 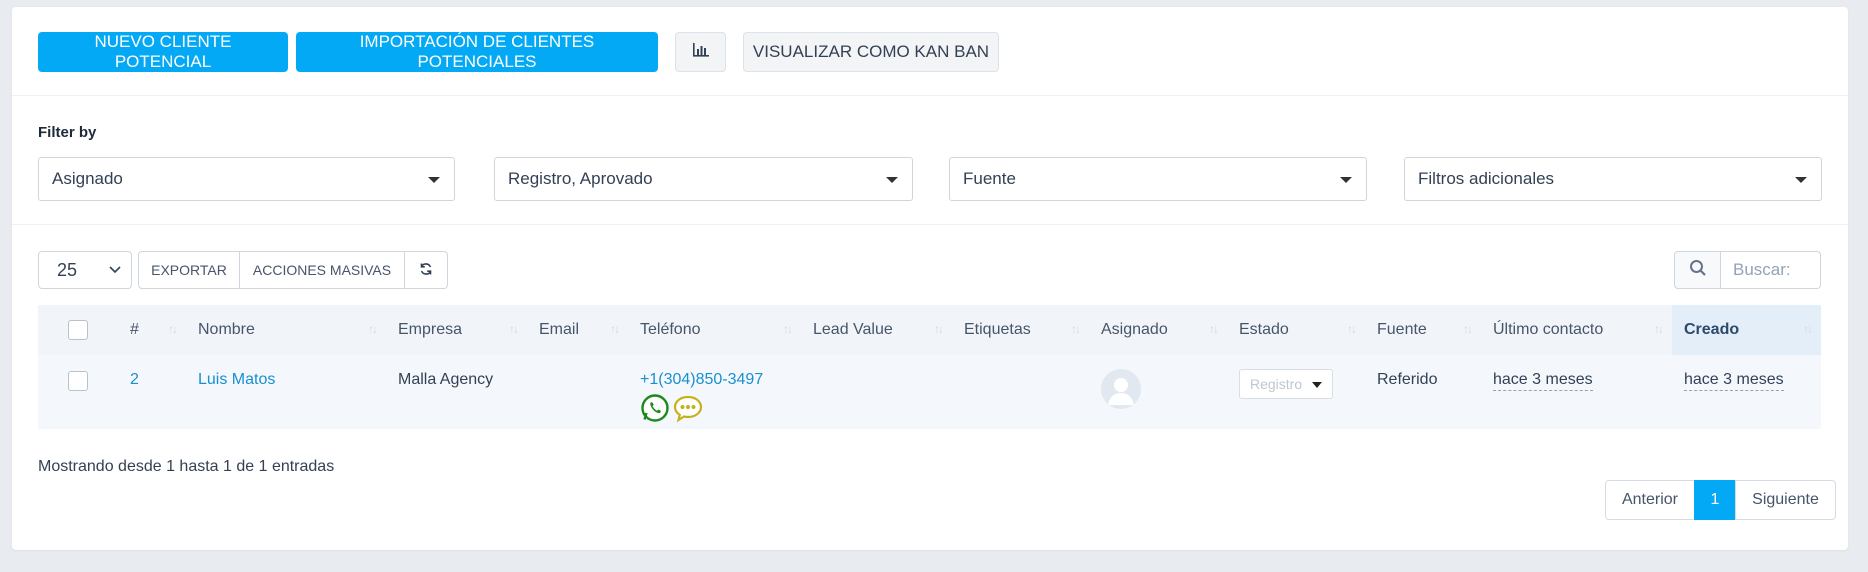 What do you see at coordinates (67, 132) in the screenshot?
I see `filter-by-label: Filter by` at bounding box center [67, 132].